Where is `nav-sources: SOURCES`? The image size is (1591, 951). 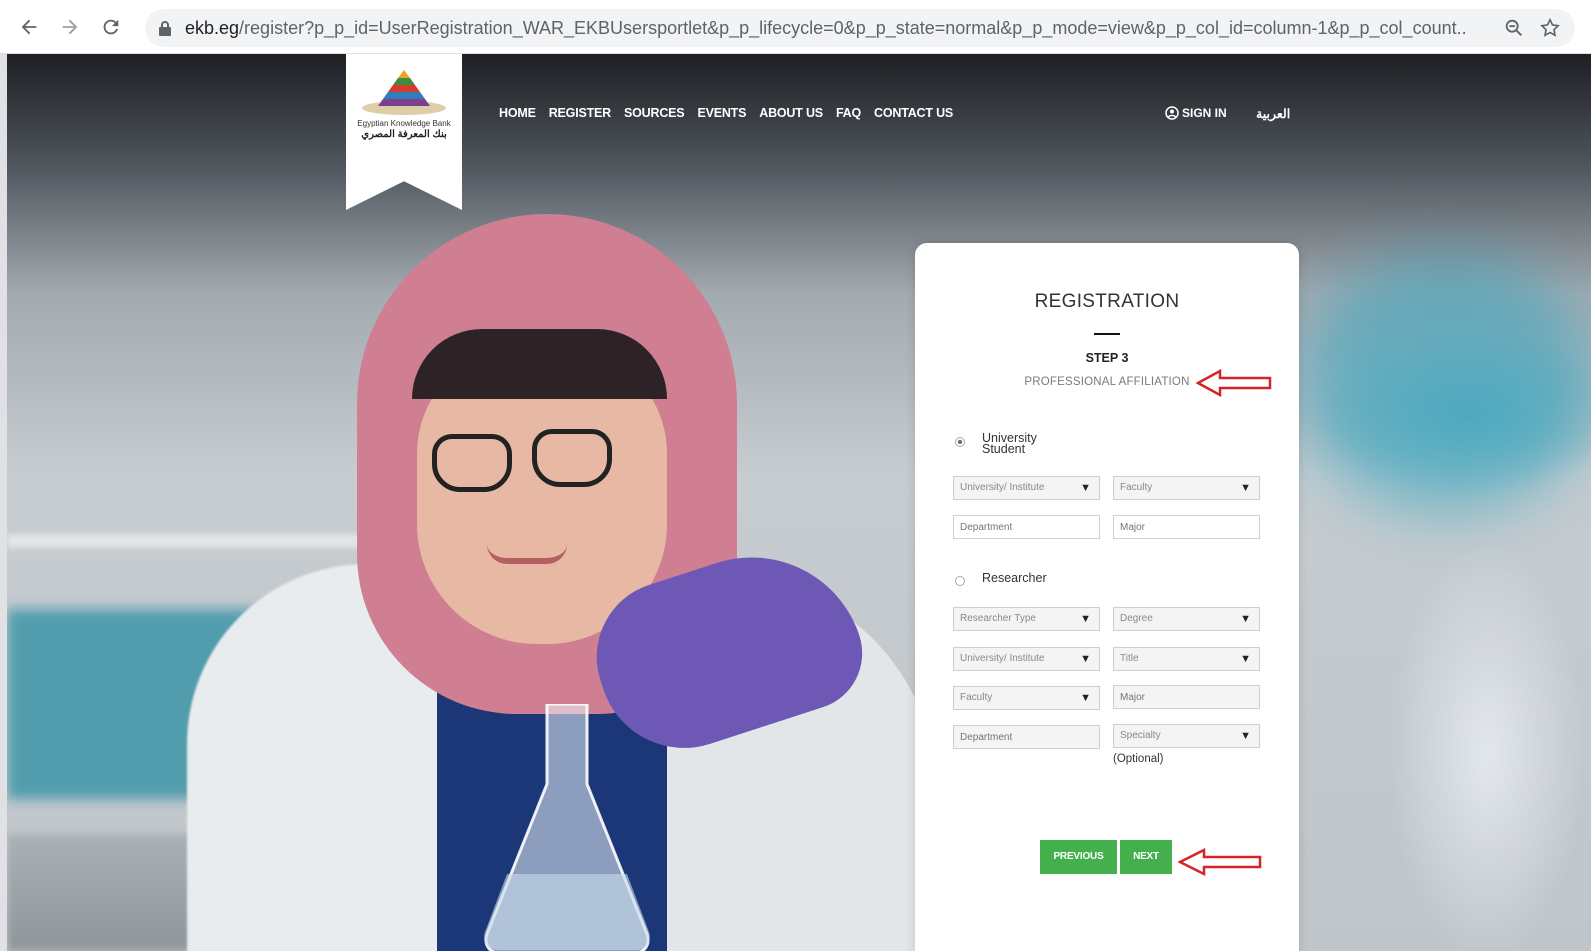 nav-sources: SOURCES is located at coordinates (654, 113).